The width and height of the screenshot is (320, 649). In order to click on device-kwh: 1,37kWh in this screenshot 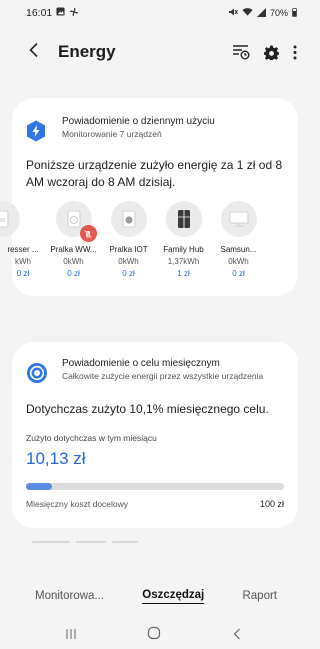, I will do `click(183, 261)`.